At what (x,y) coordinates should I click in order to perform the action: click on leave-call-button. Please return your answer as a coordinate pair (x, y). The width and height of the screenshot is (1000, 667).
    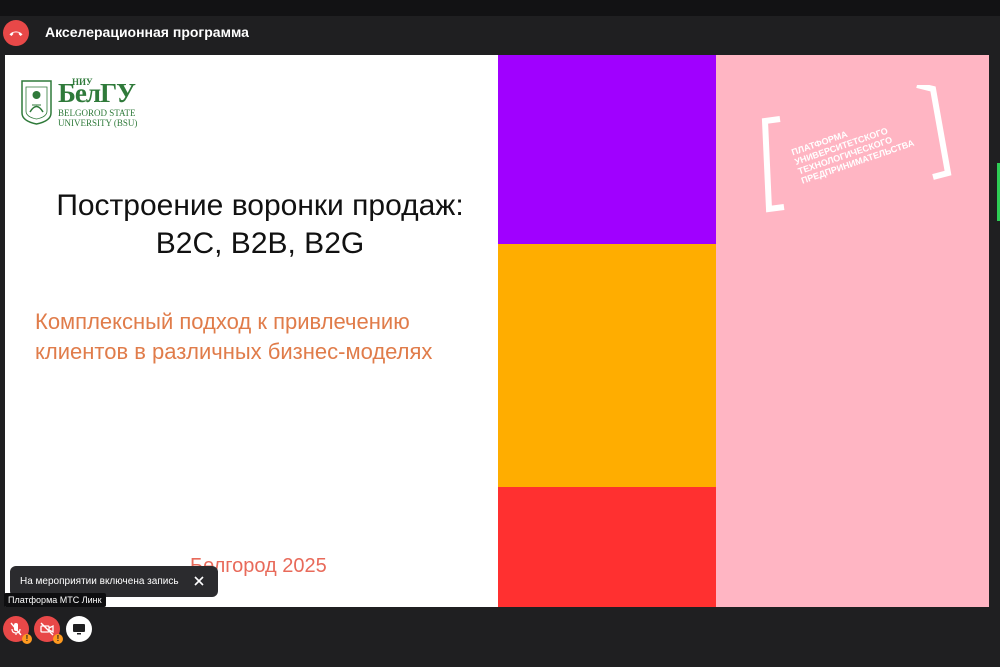
    Looking at the image, I should click on (16, 33).